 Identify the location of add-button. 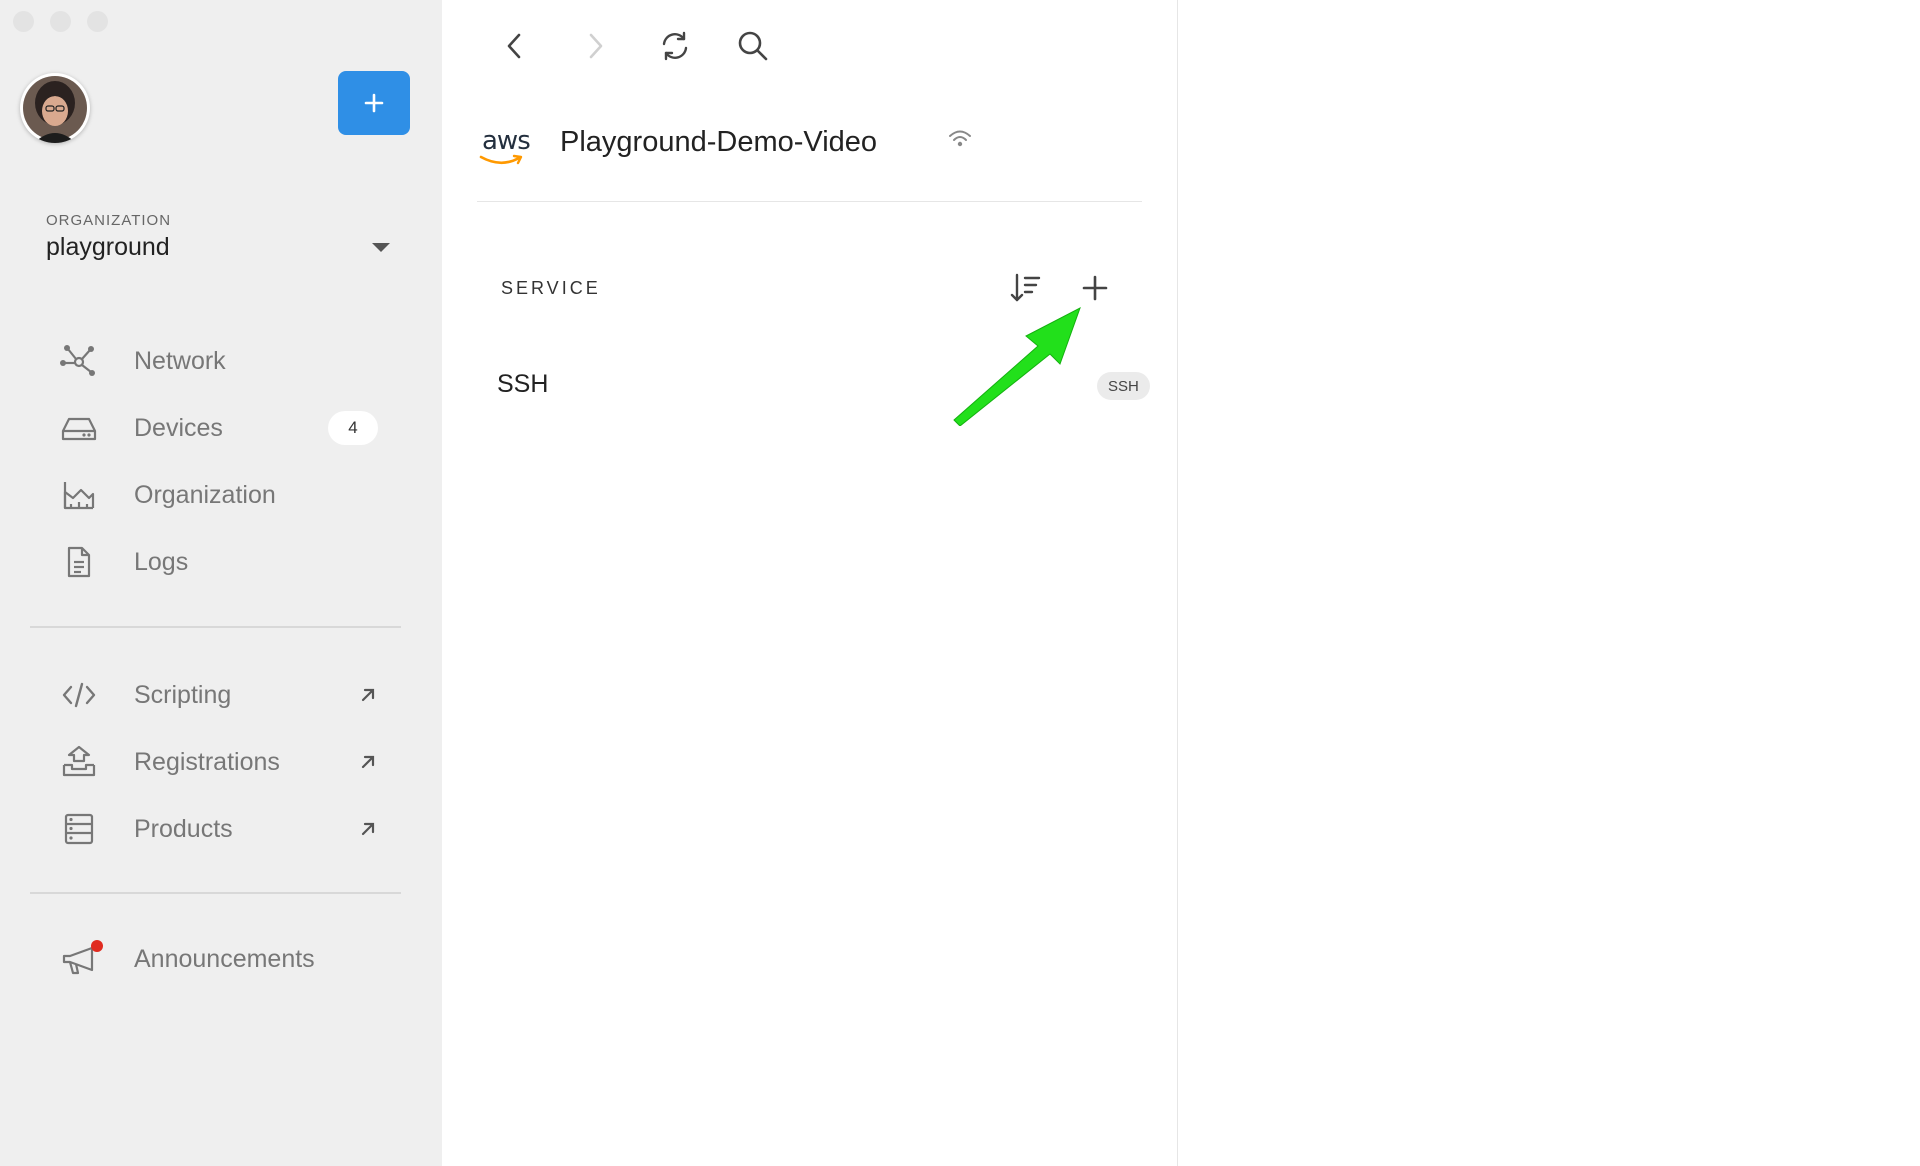
(374, 103).